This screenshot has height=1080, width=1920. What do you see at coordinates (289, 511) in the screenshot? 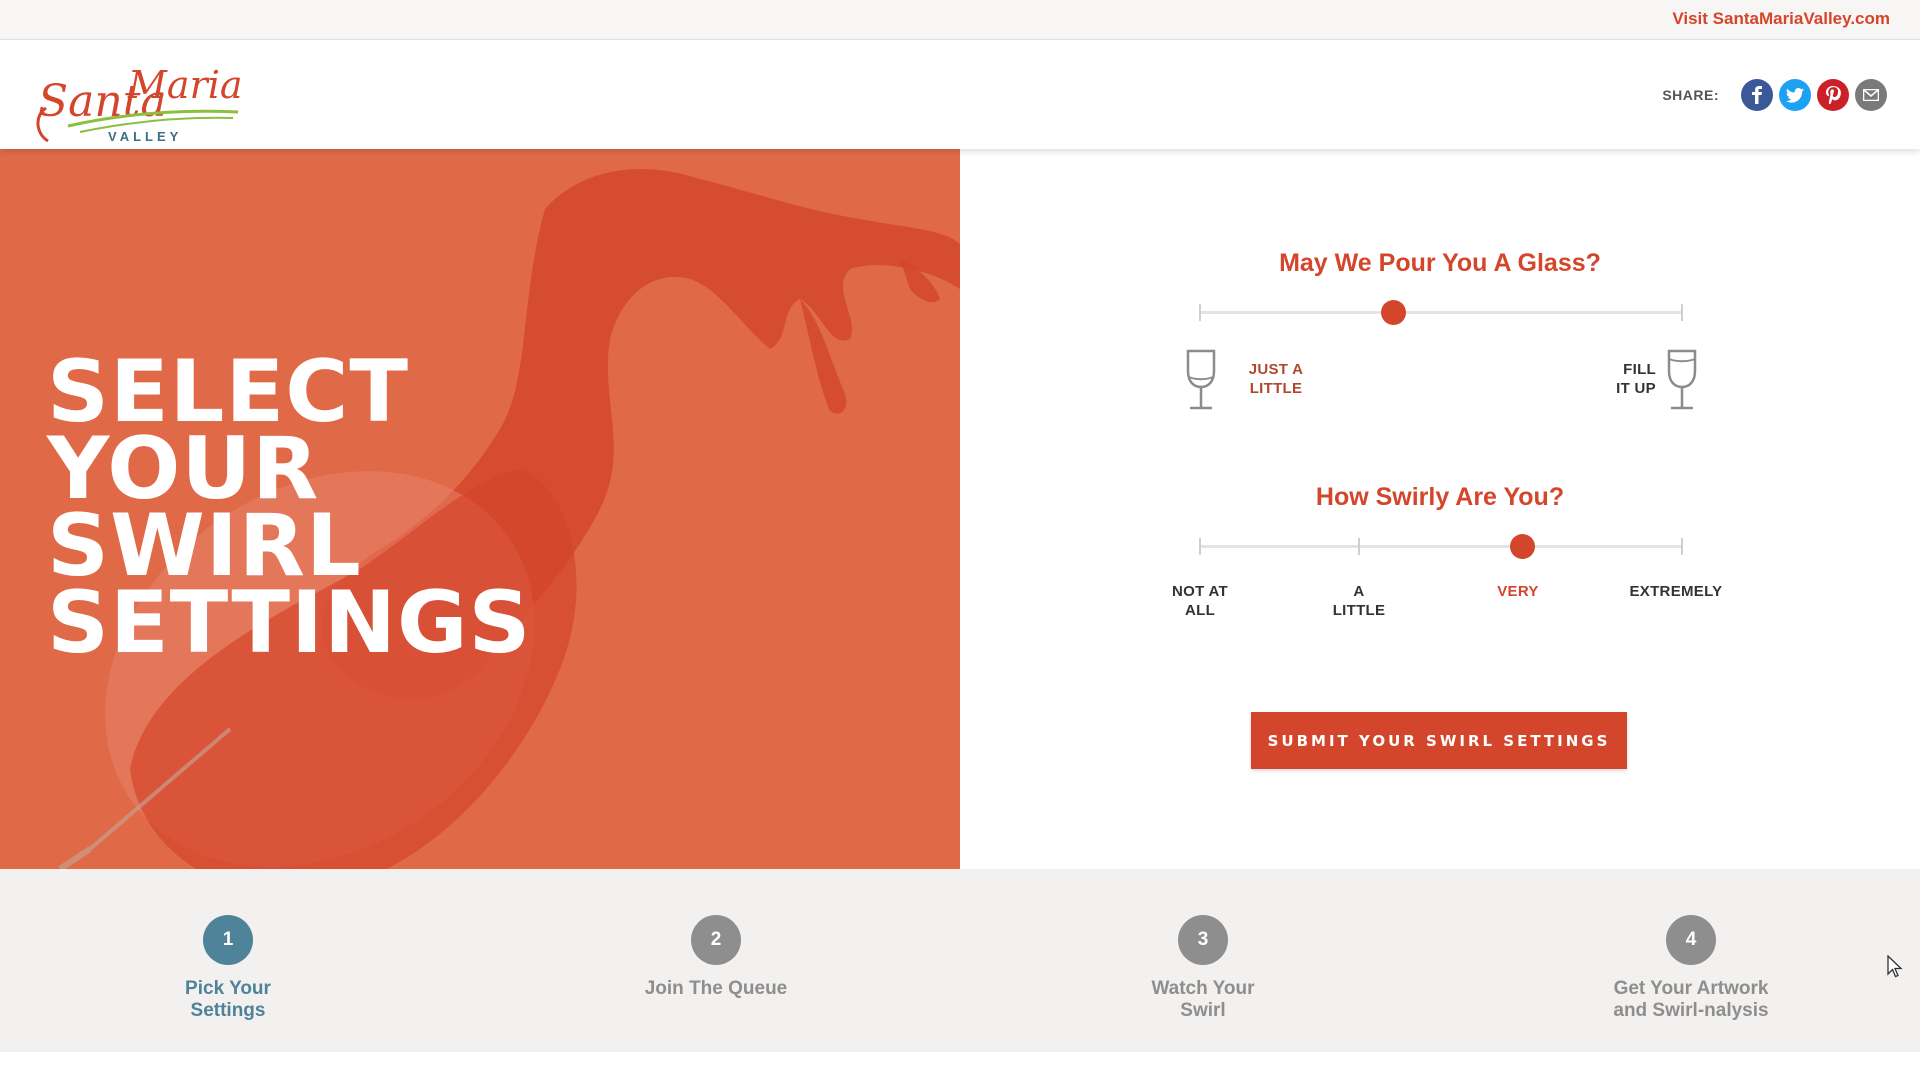
I see `hero-title: SELECT YOUR SWIRL SETTINGS` at bounding box center [289, 511].